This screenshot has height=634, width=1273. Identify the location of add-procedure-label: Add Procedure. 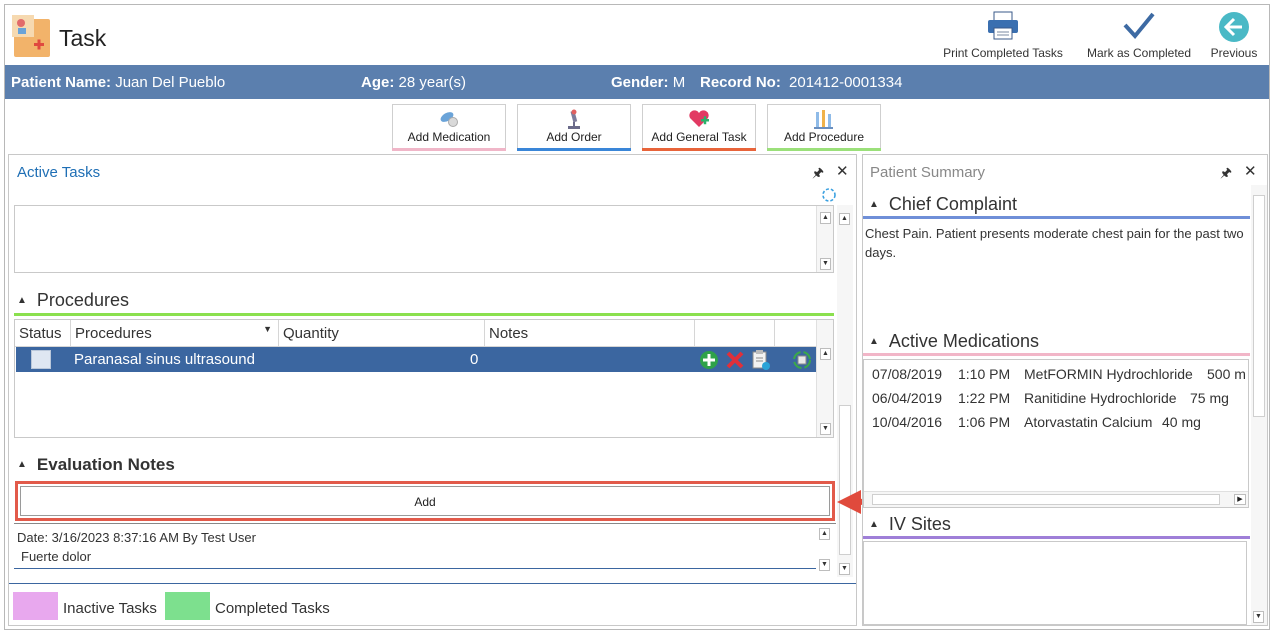
(824, 137).